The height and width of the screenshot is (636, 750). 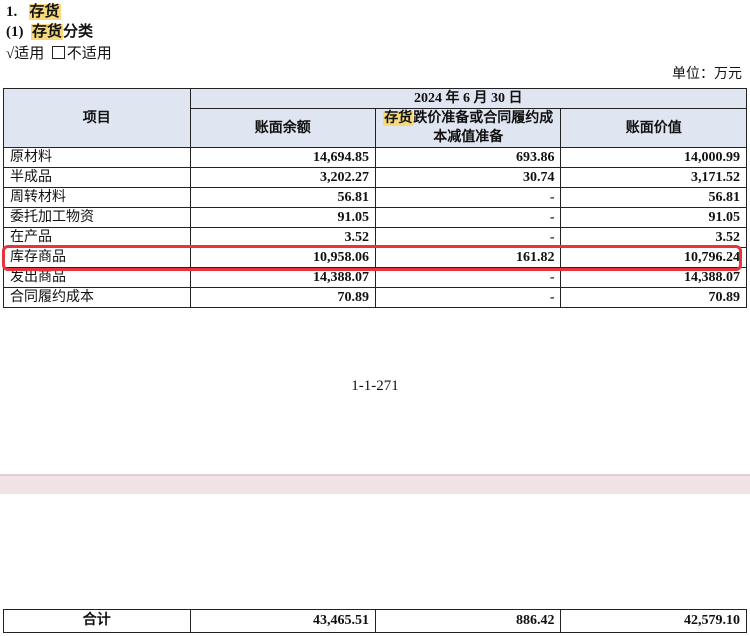 I want to click on section-heading: 1. 存货, so click(x=33, y=12).